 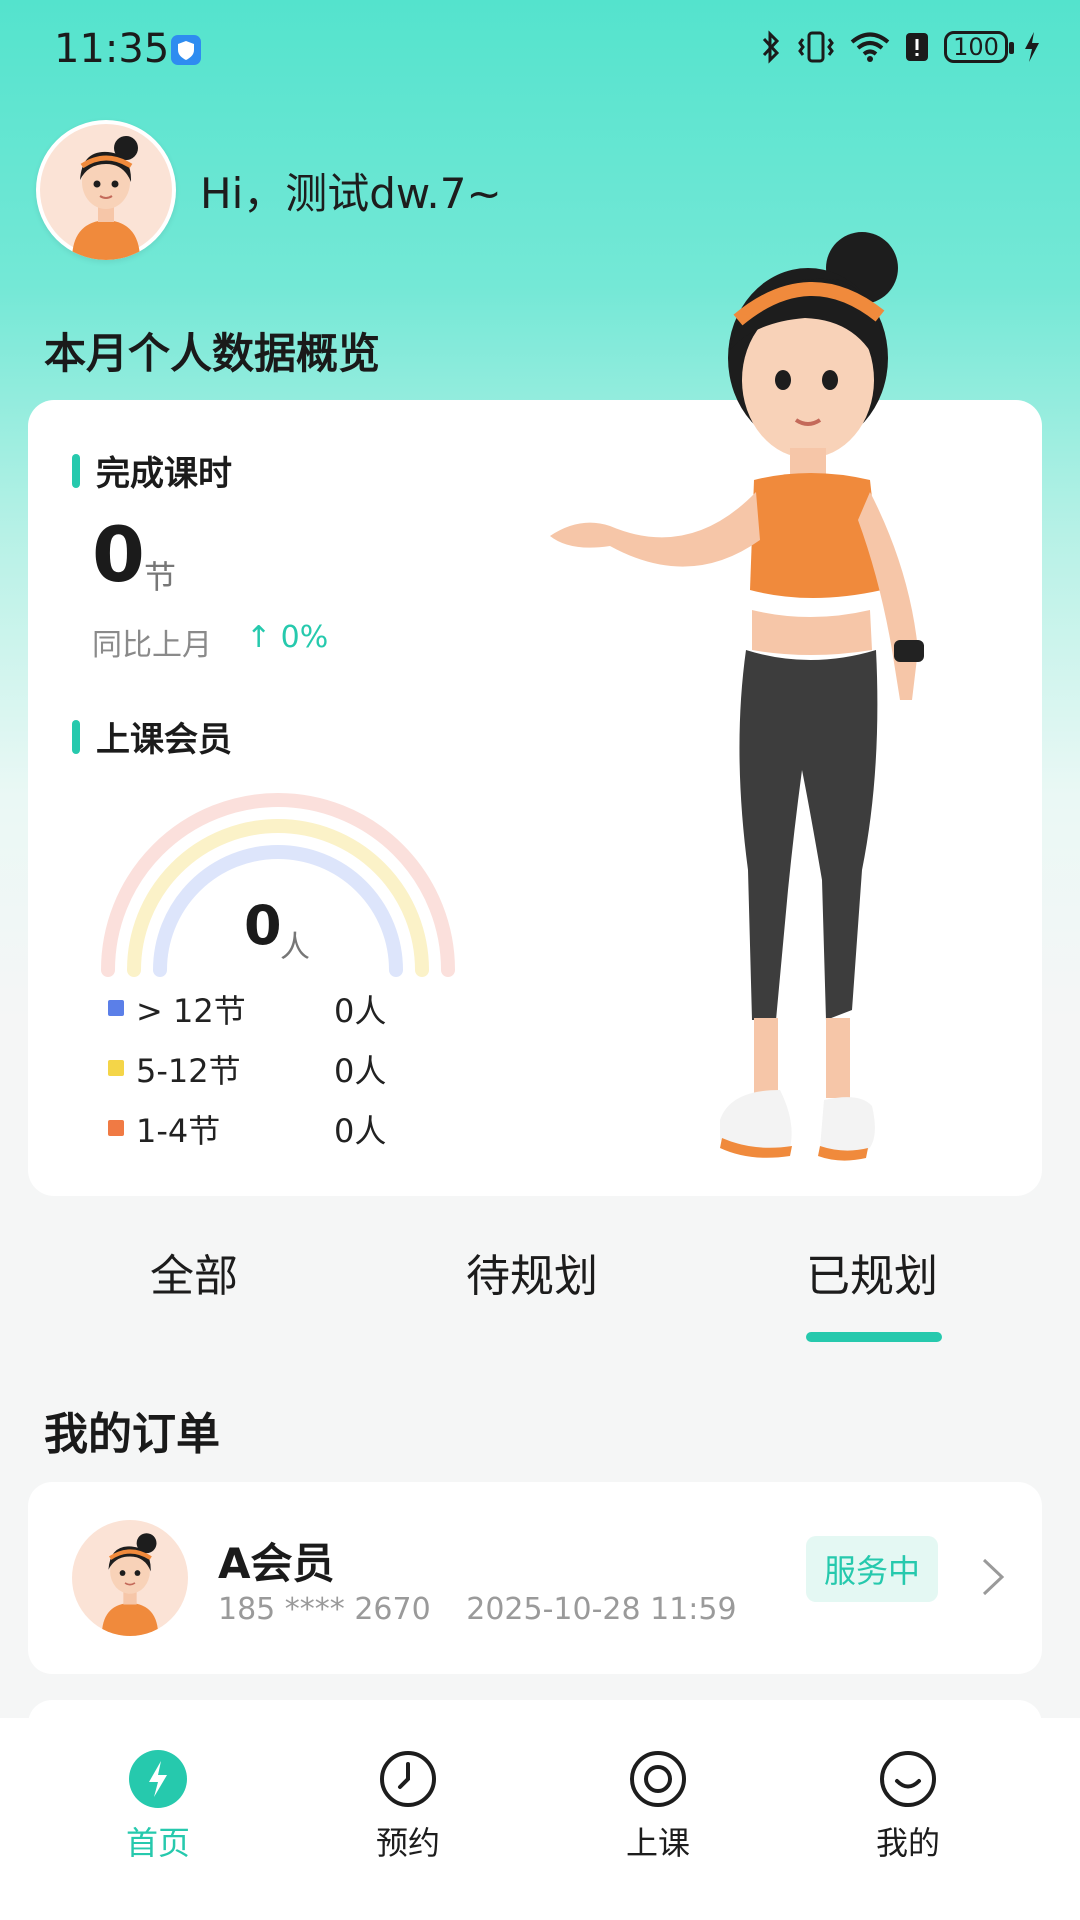 I want to click on nav-booking: 预约, so click(x=408, y=1806).